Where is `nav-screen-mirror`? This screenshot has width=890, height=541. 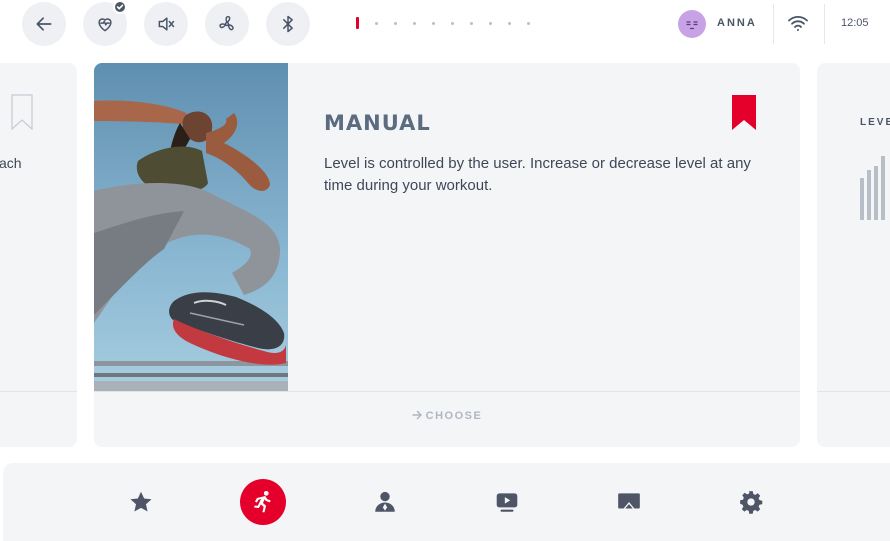 nav-screen-mirror is located at coordinates (629, 502).